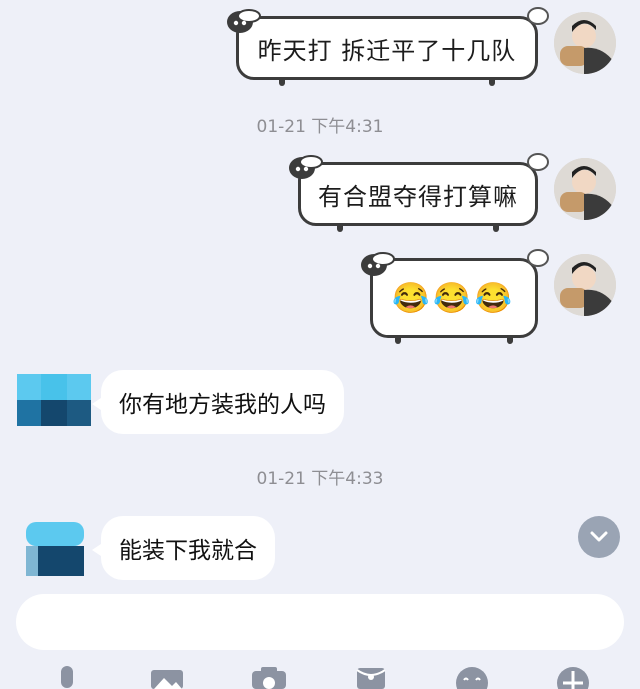 The image size is (640, 689). I want to click on scroll-to-bottom-button, so click(599, 537).